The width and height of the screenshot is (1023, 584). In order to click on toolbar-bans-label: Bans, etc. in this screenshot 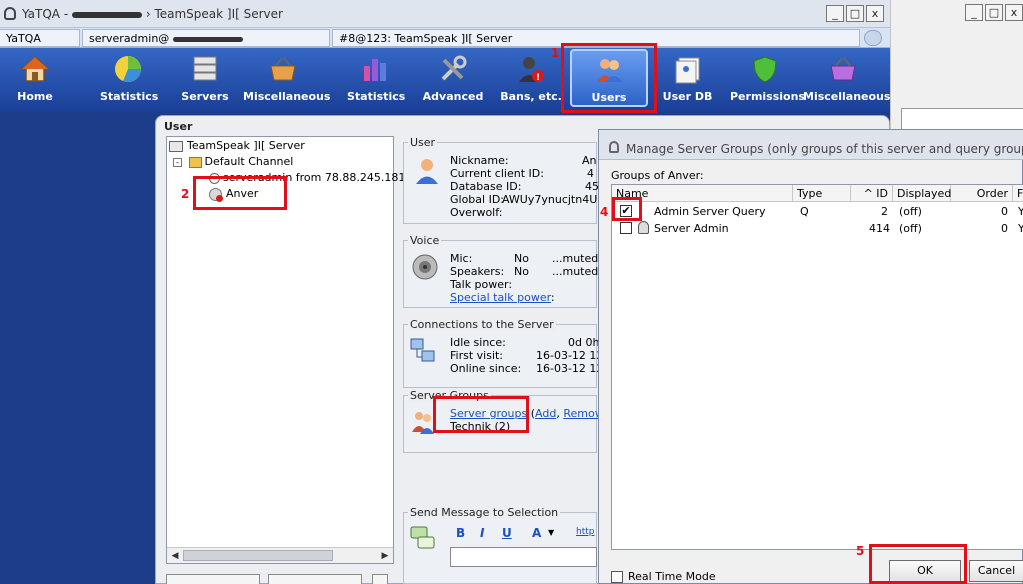, I will do `click(531, 96)`.